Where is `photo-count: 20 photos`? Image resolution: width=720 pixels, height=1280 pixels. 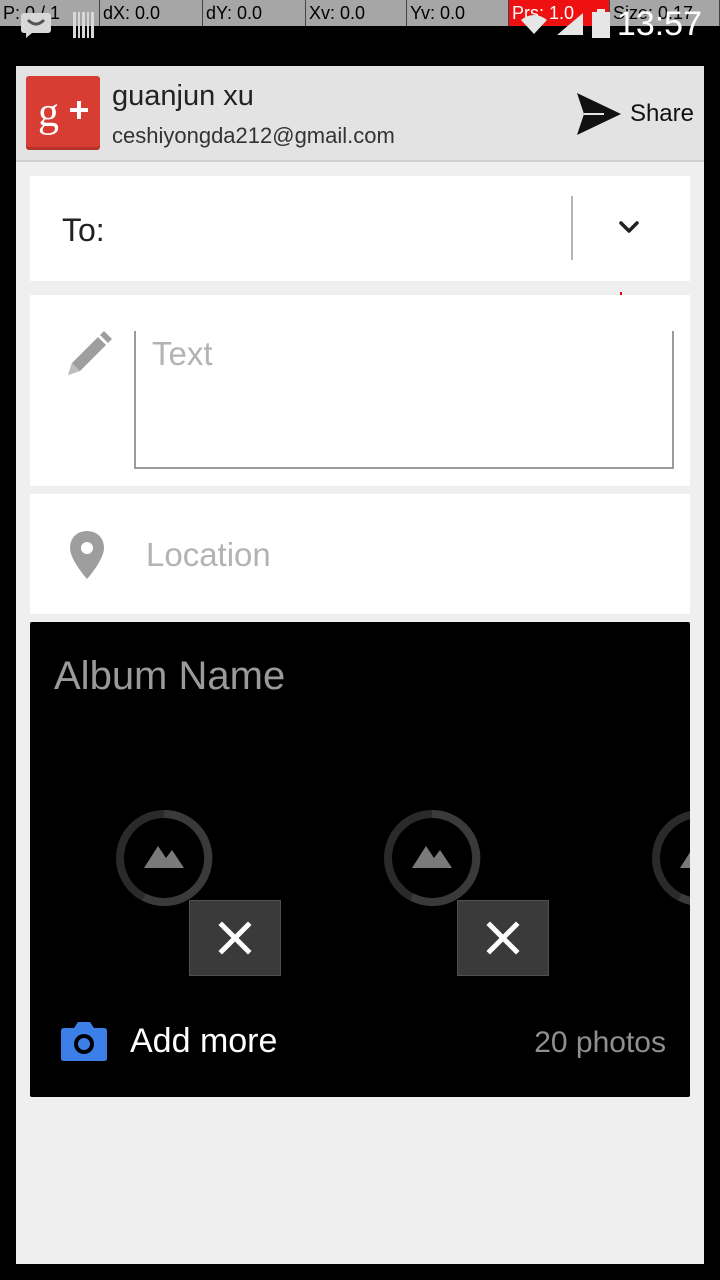
photo-count: 20 photos is located at coordinates (600, 1042).